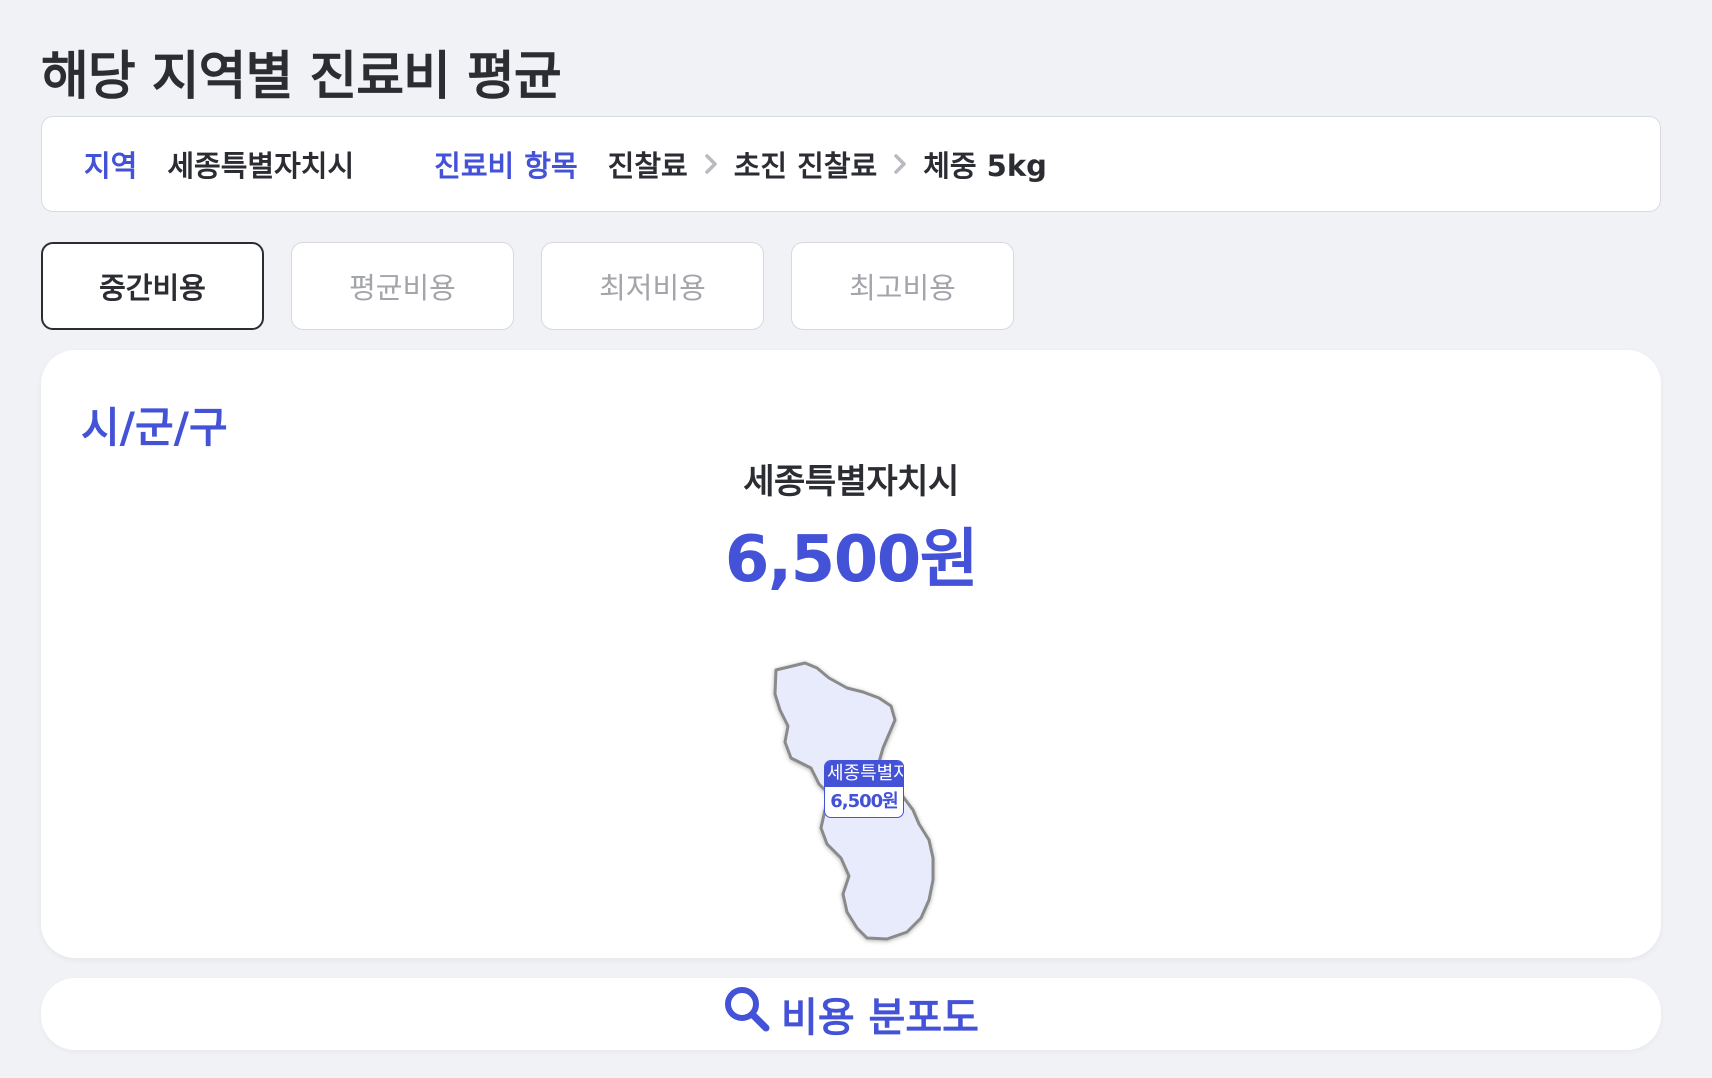  I want to click on map-region-label: 세종특별자치시 6,500원, so click(864, 789).